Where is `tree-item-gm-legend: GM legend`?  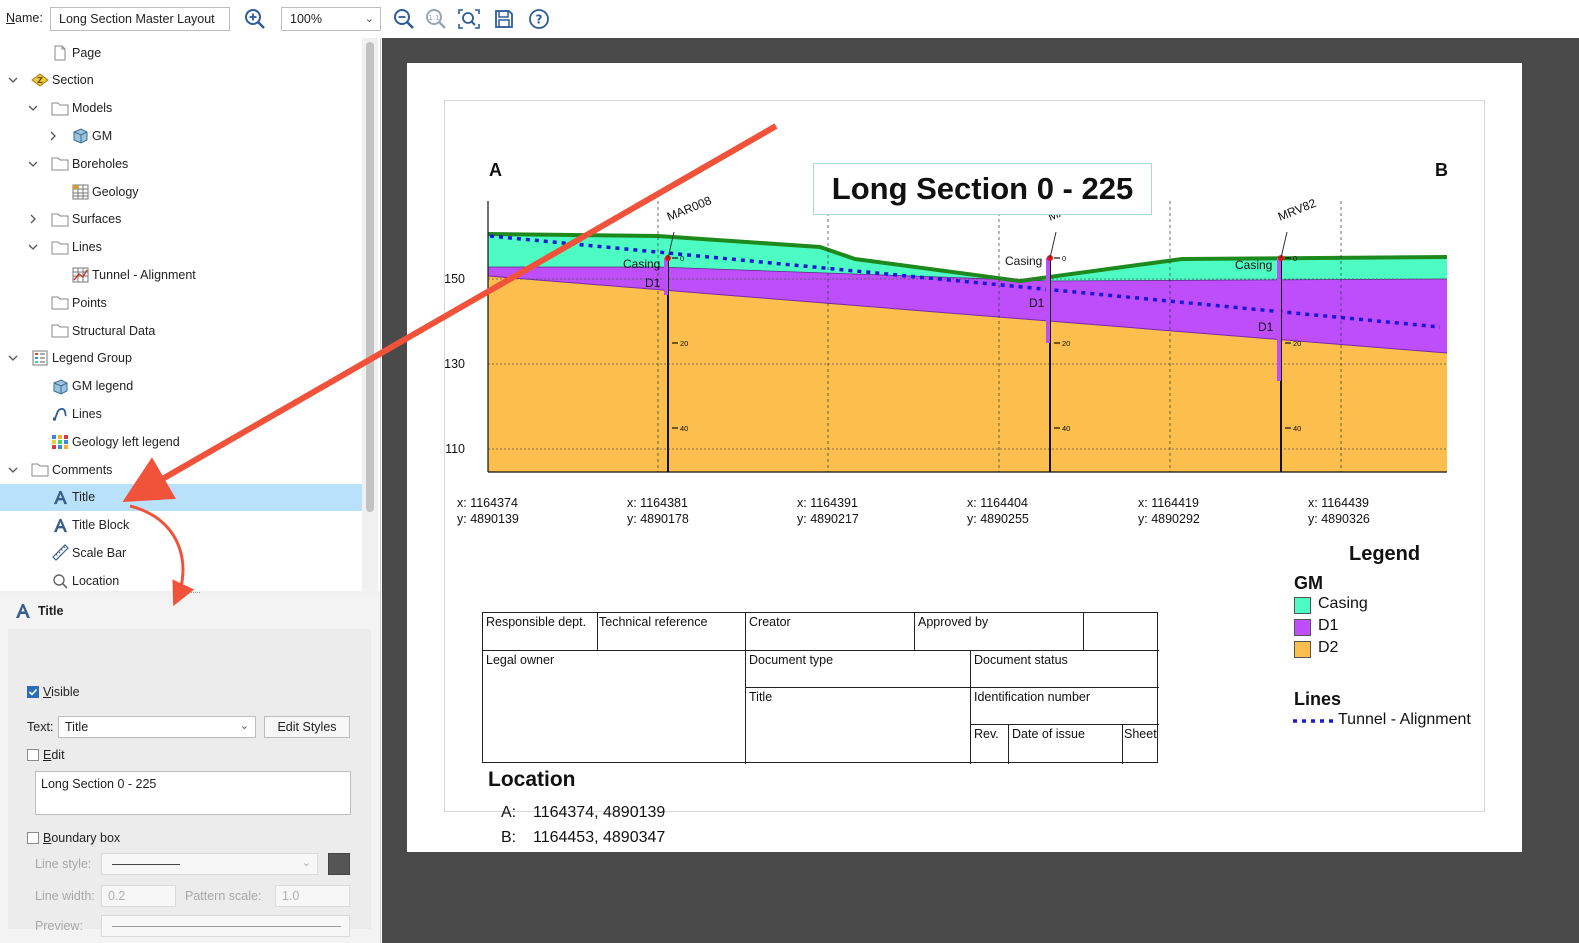
tree-item-gm-legend: GM legend is located at coordinates (181, 386).